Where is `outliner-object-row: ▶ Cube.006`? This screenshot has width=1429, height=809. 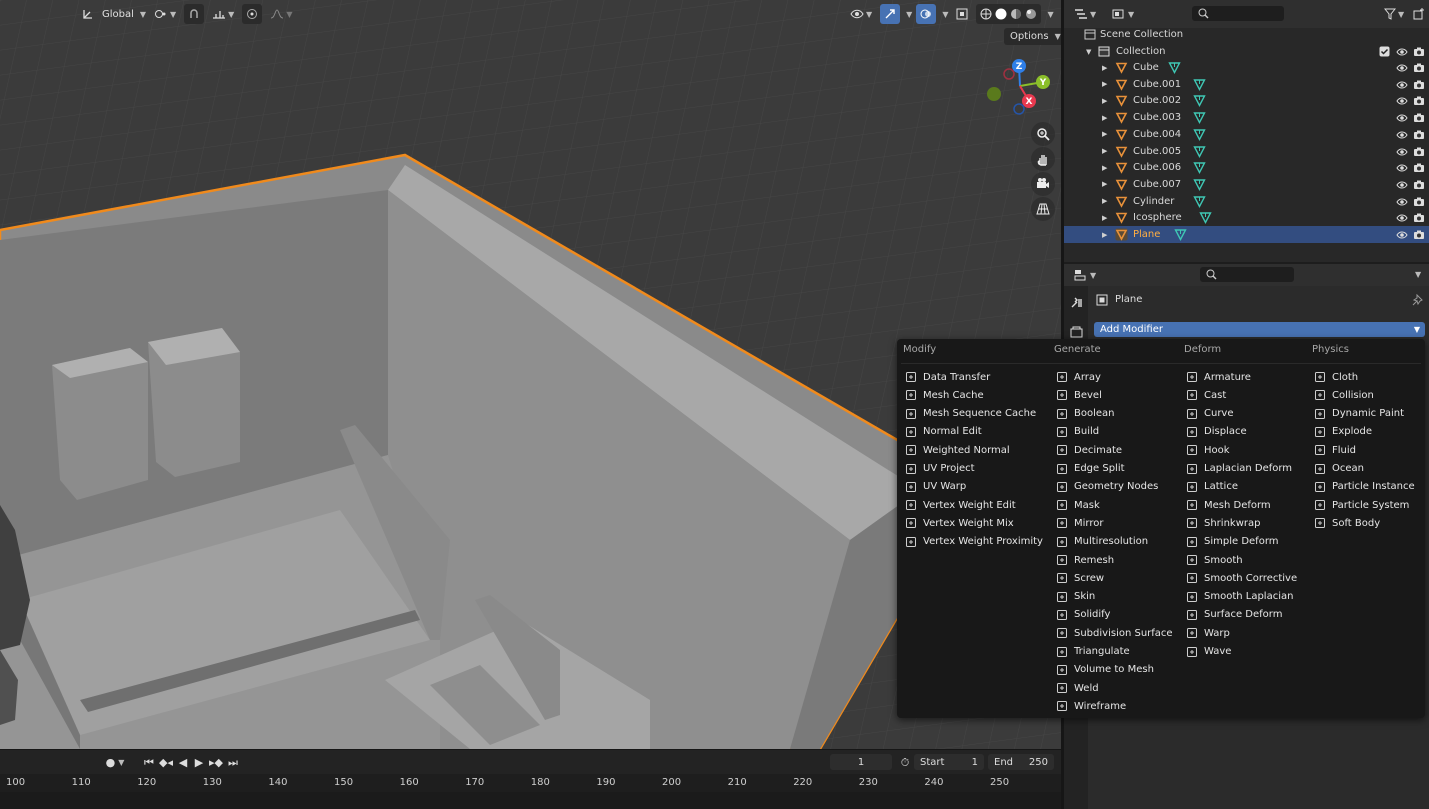
outliner-object-row: ▶ Cube.006 is located at coordinates (1246, 167).